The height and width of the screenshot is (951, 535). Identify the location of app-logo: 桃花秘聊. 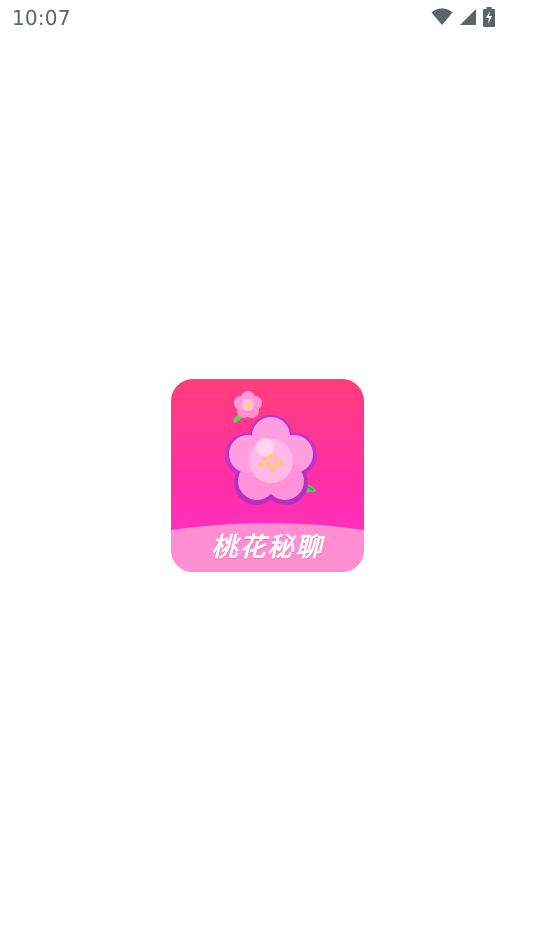
(267, 475).